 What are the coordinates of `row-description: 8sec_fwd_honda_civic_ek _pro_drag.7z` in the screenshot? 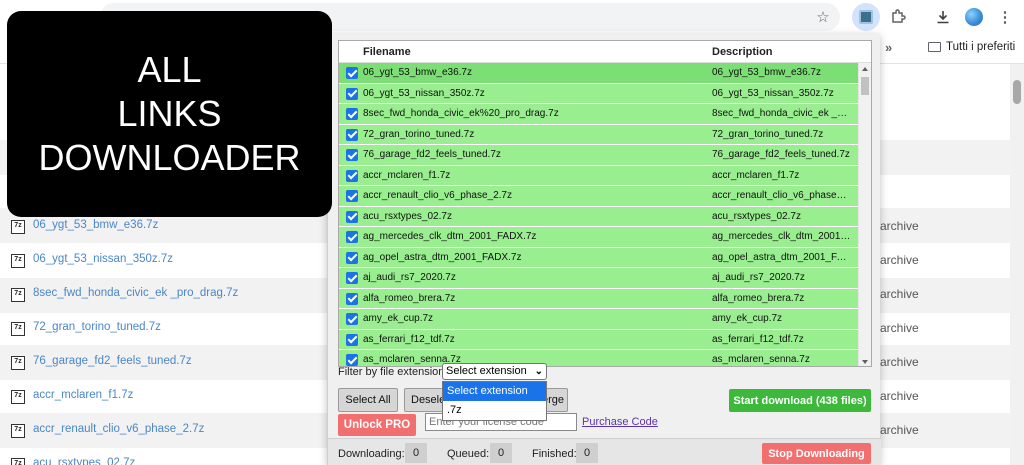 It's located at (782, 113).